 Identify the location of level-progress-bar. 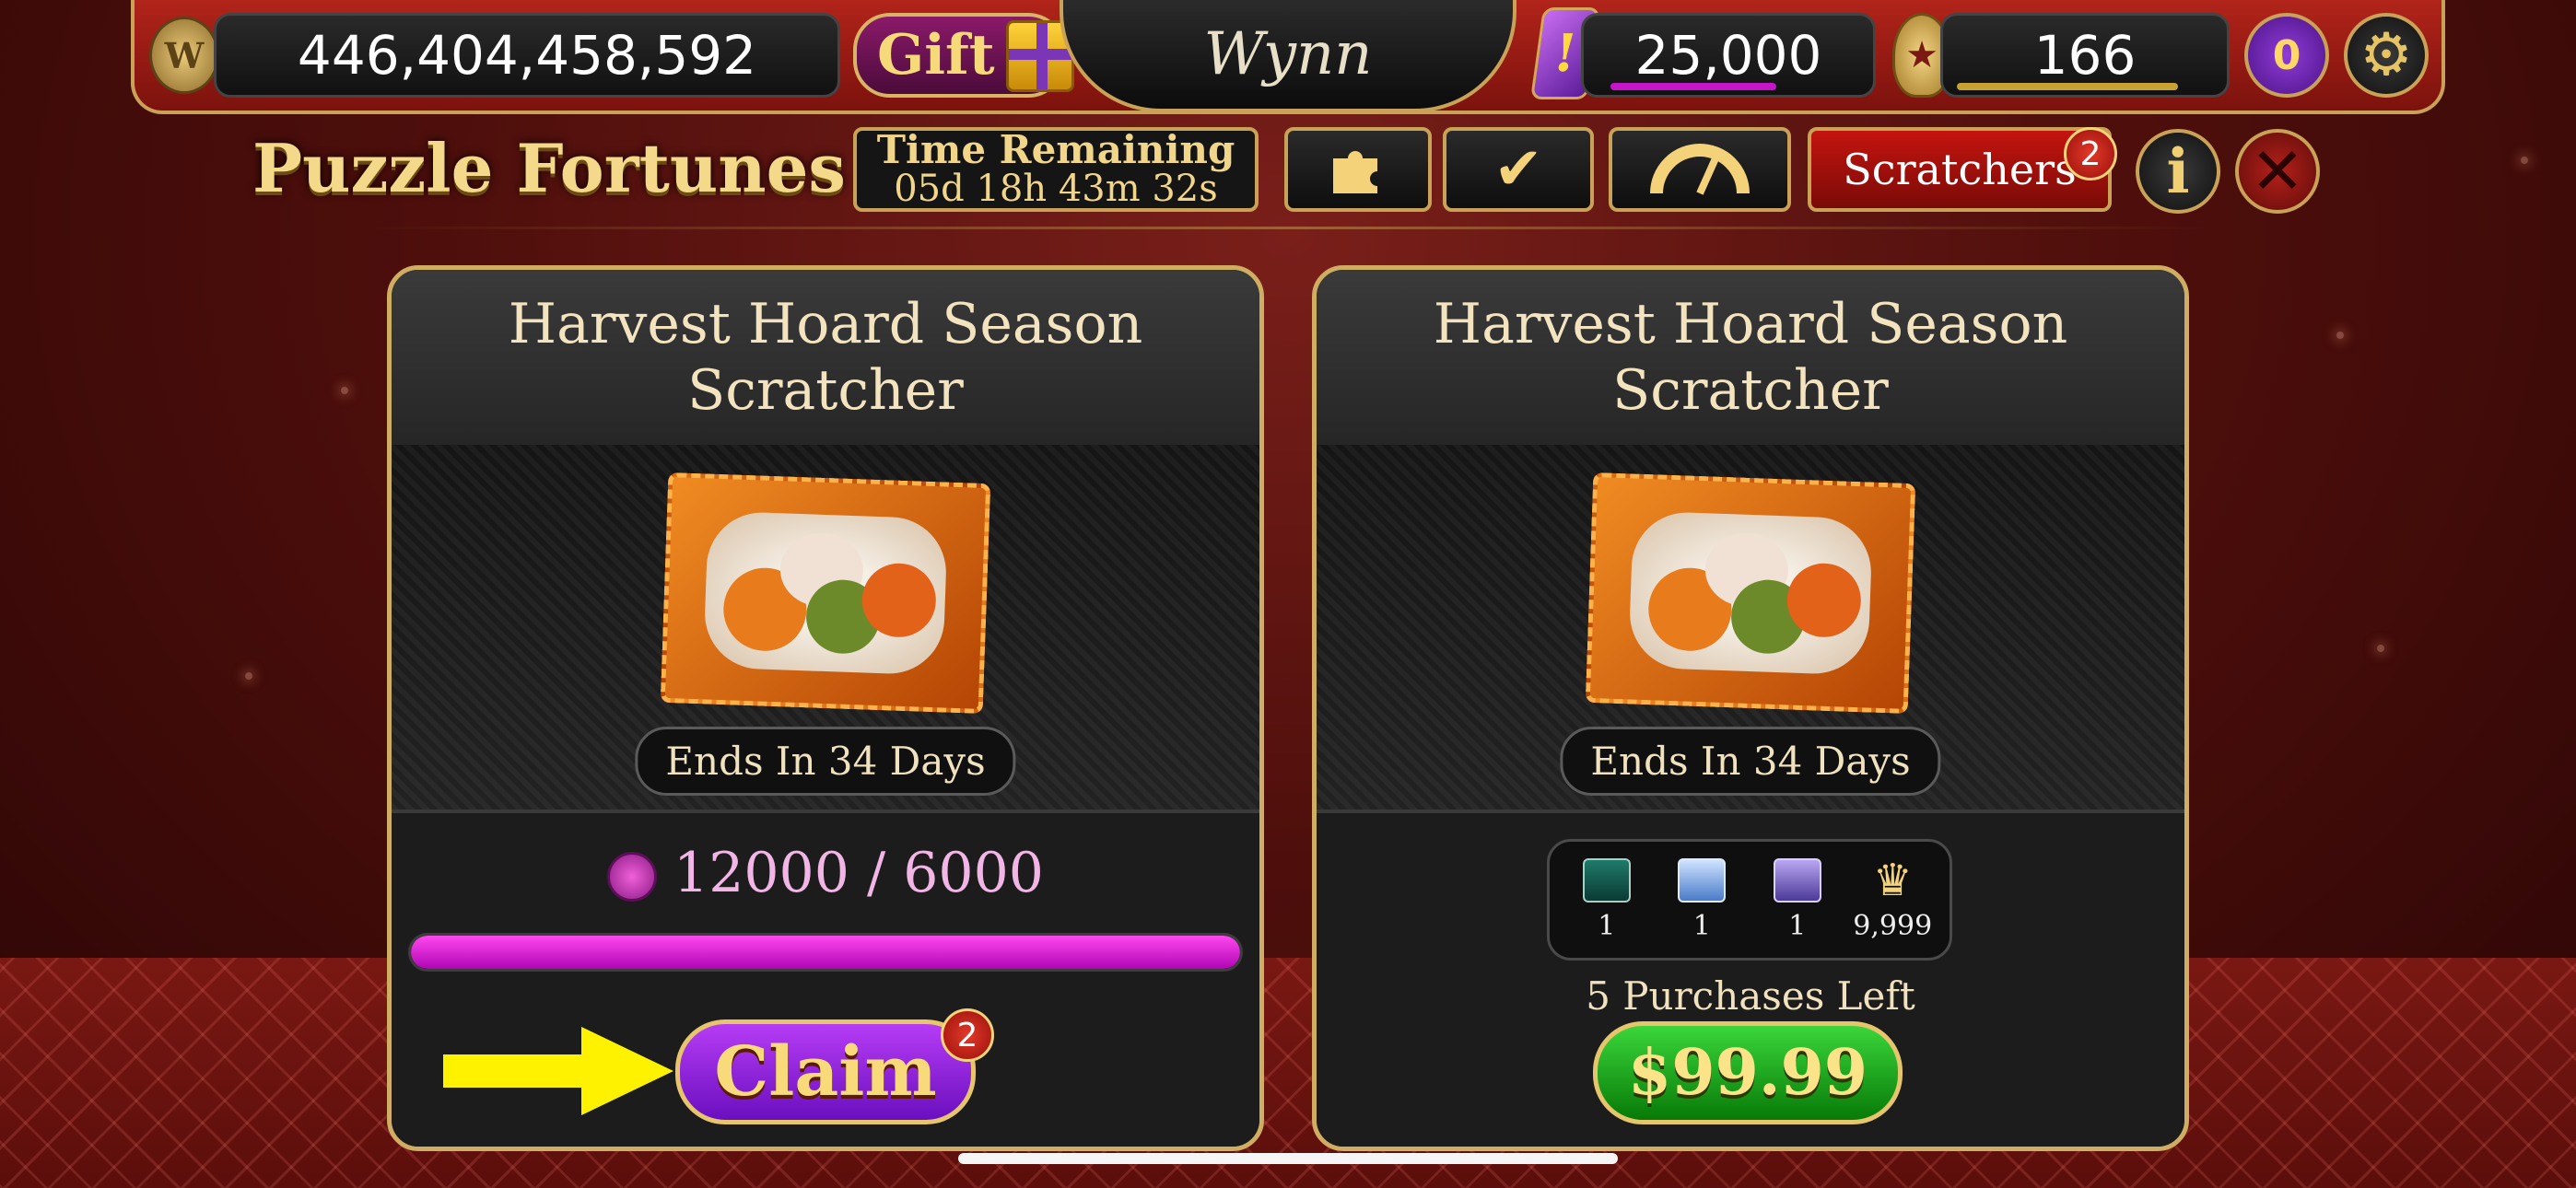
(2067, 86).